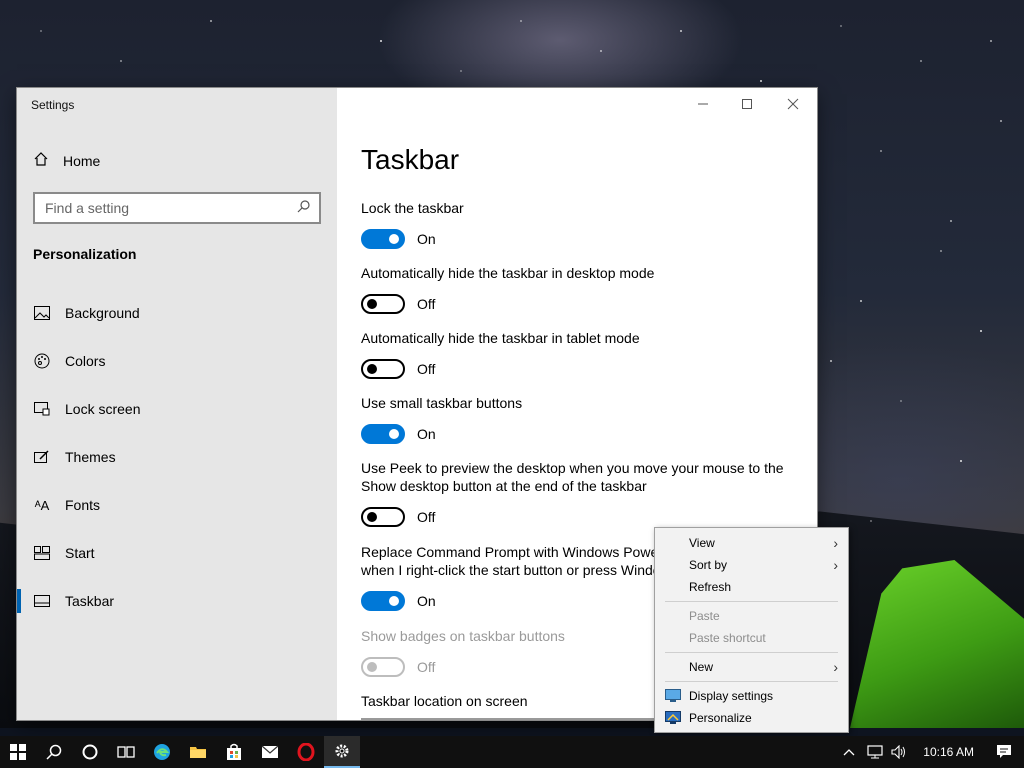 The height and width of the screenshot is (768, 1024). Describe the element at coordinates (177, 361) in the screenshot. I see `sidebar-item-colors: Colors` at that location.